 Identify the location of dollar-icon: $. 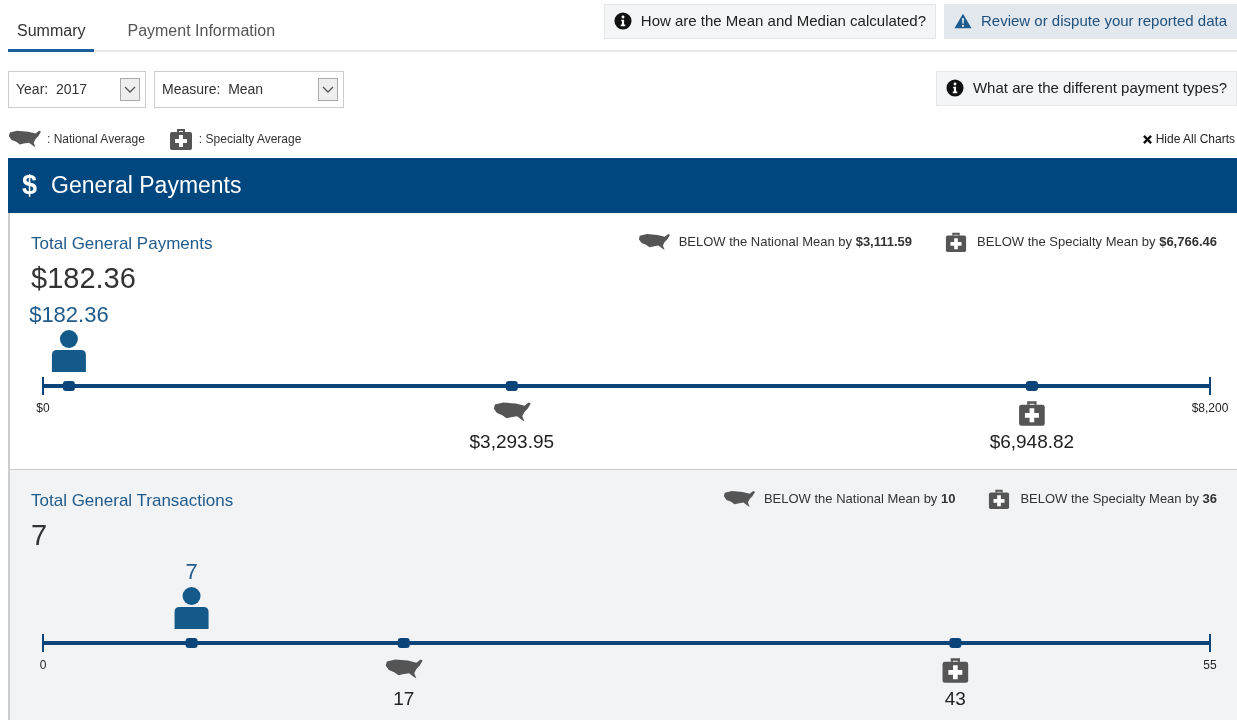
(30, 185).